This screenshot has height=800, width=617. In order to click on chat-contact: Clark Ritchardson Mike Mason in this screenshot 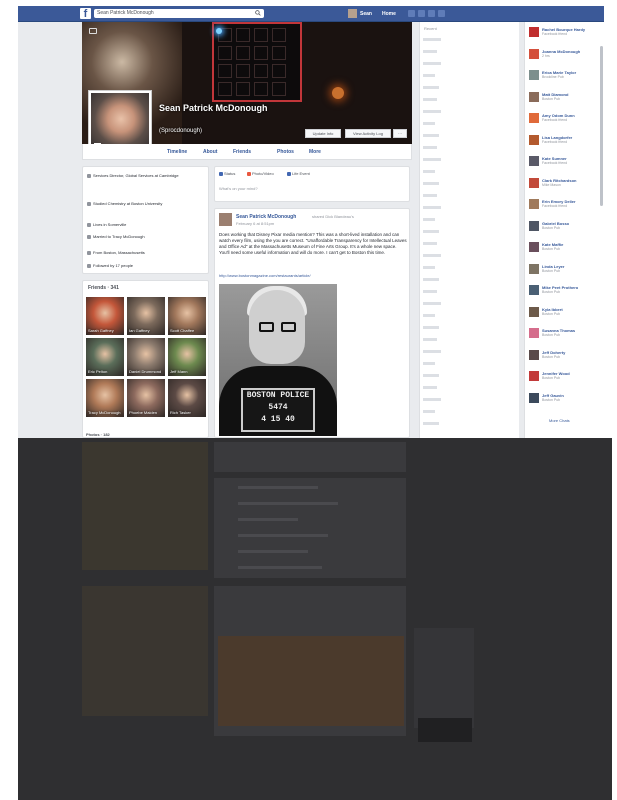, I will do `click(566, 184)`.